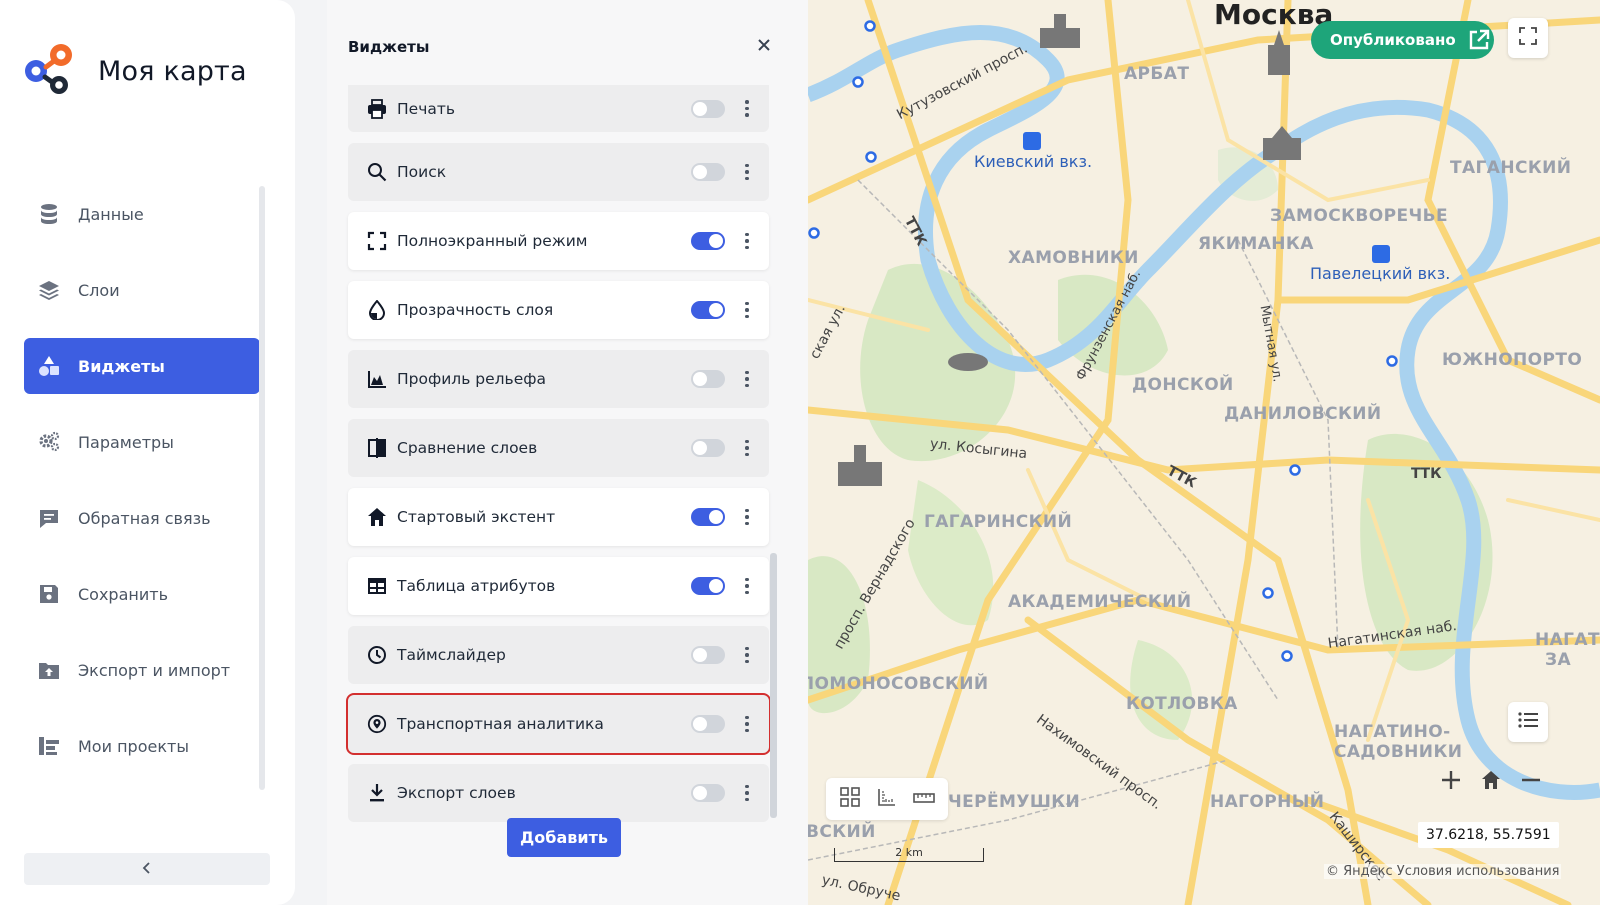 This screenshot has height=905, width=1600. Describe the element at coordinates (142, 290) in the screenshot. I see `sidebar-item-layers: Слои` at that location.